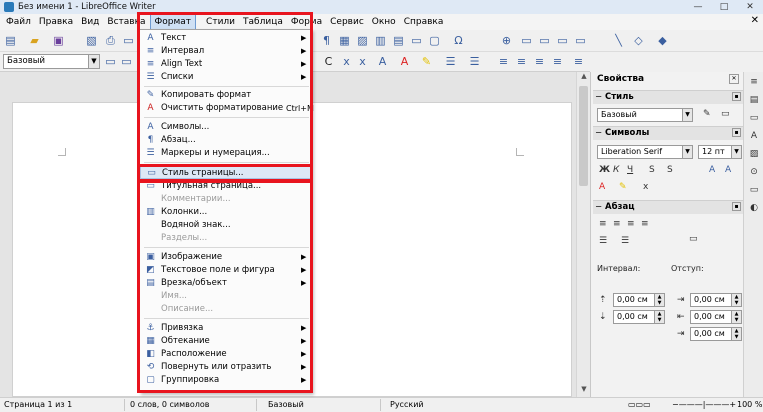 The height and width of the screenshot is (412, 763). Describe the element at coordinates (51, 61) in the screenshot. I see `paragraph-style-combo: Базовый ▼` at that location.